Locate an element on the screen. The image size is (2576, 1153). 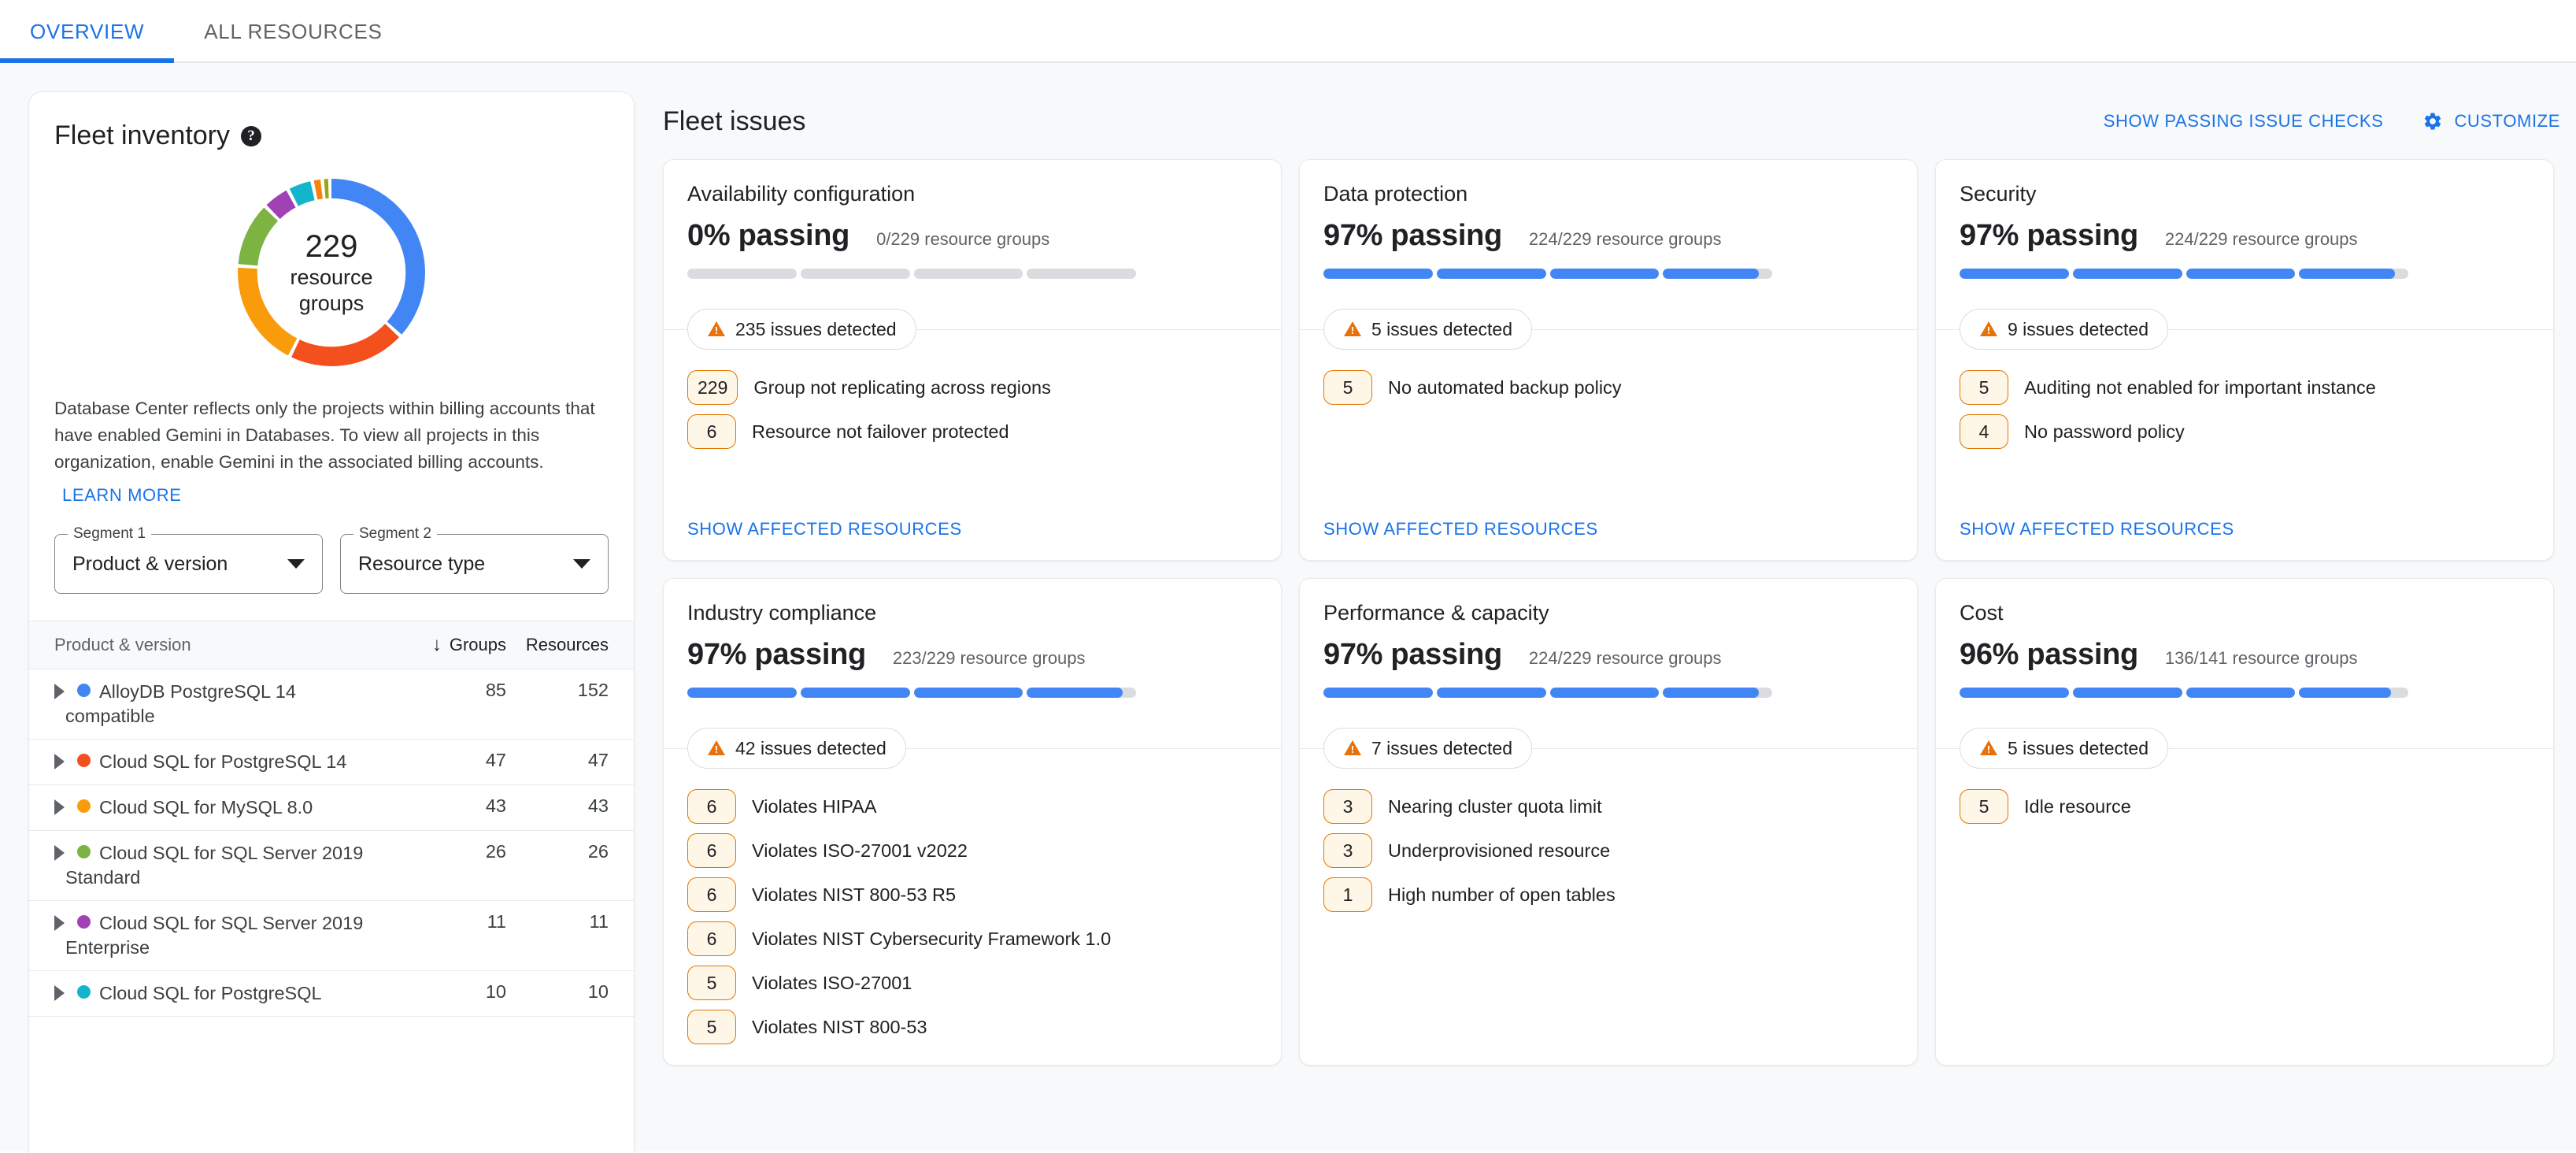
card-title: Data protection is located at coordinates (1395, 194).